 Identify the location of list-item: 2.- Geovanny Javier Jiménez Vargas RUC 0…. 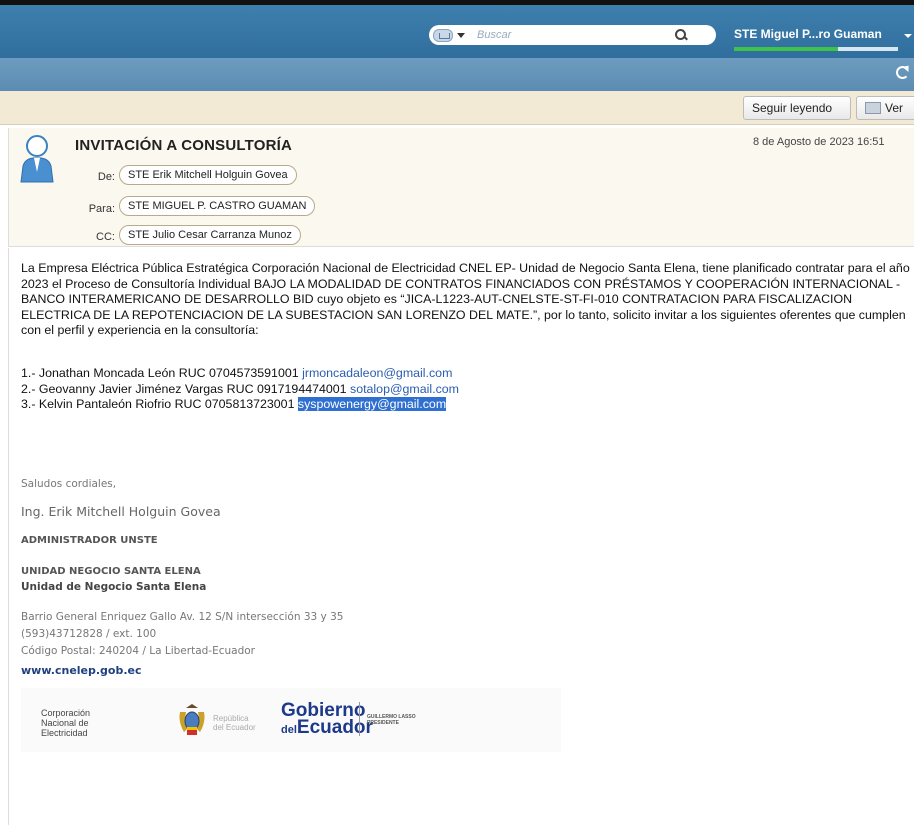
(240, 390).